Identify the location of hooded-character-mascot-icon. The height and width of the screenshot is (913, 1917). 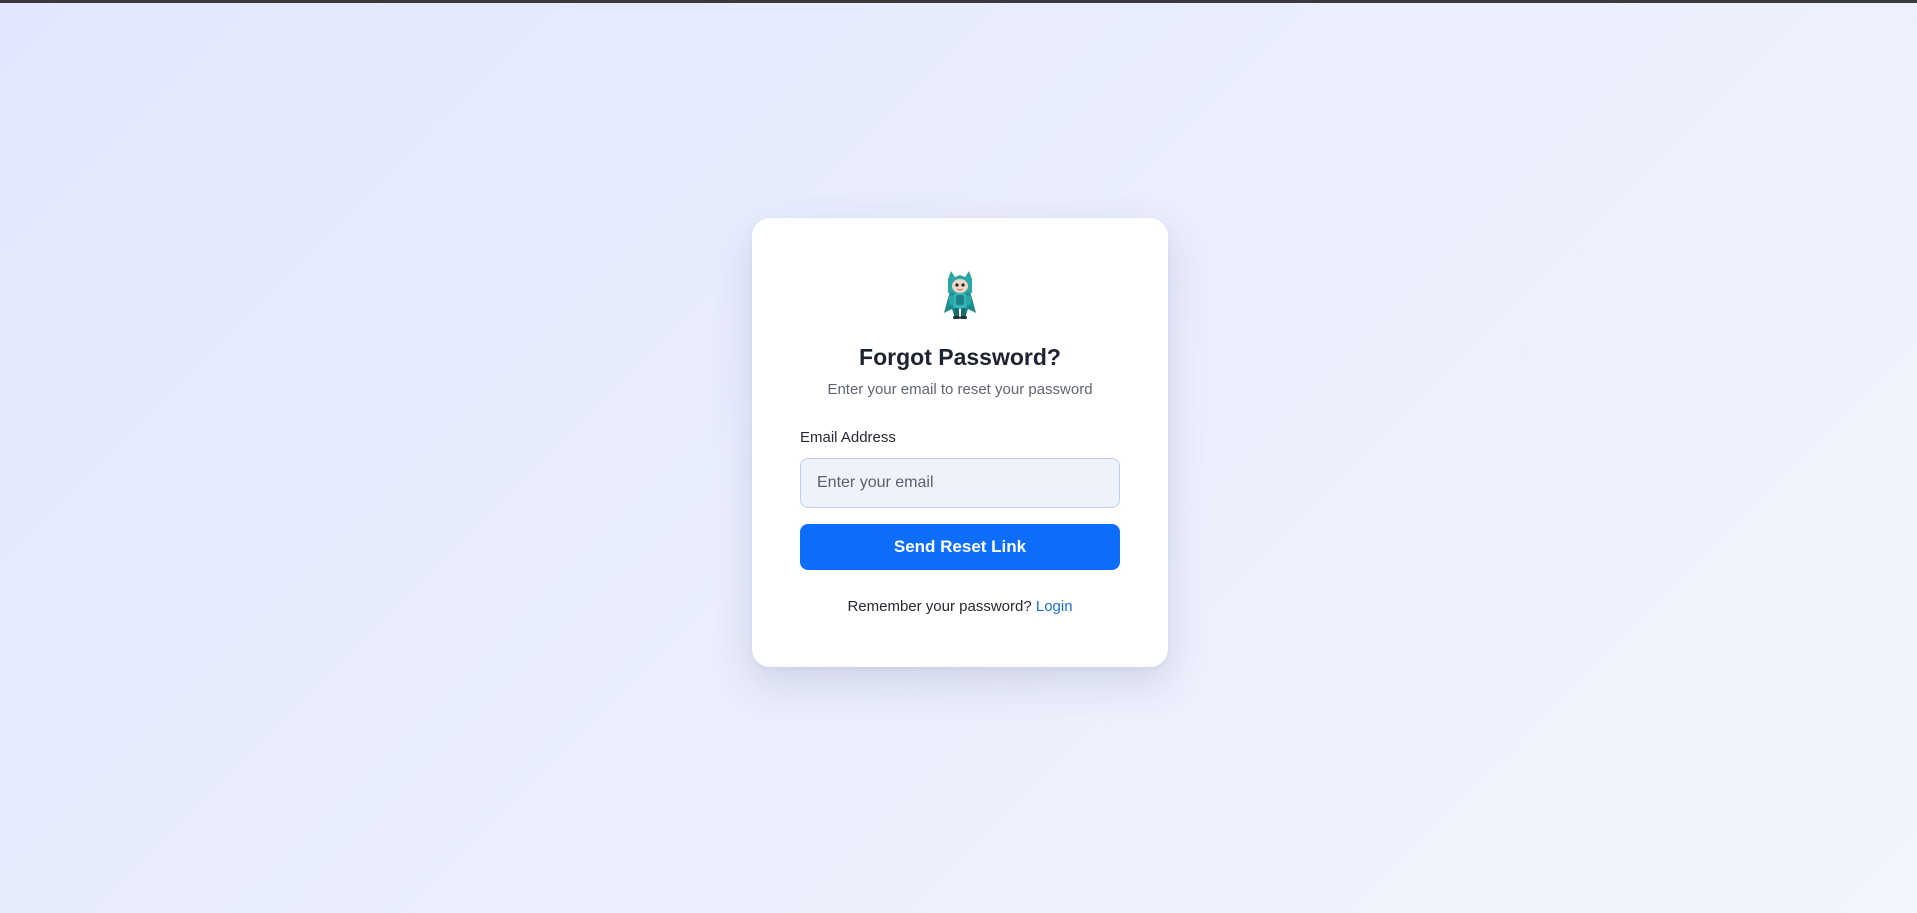
(960, 295).